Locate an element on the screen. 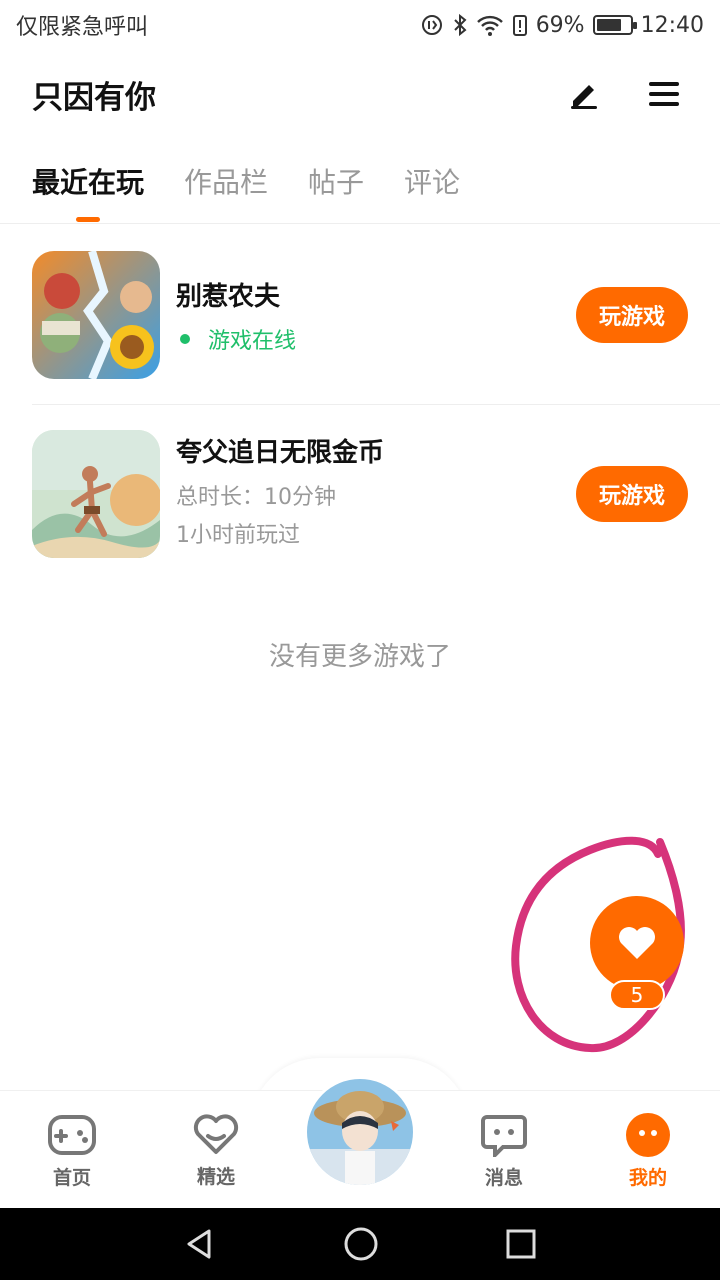 This screenshot has width=720, height=1280. like-count: 5 is located at coordinates (637, 995).